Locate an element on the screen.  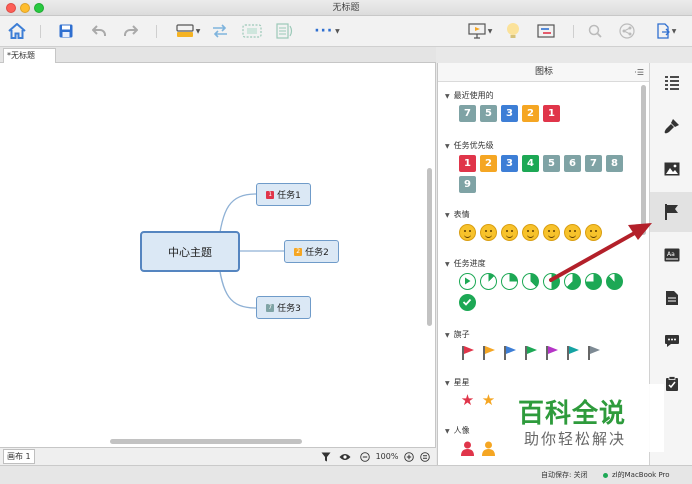
image-button is located at coordinates (671, 169).